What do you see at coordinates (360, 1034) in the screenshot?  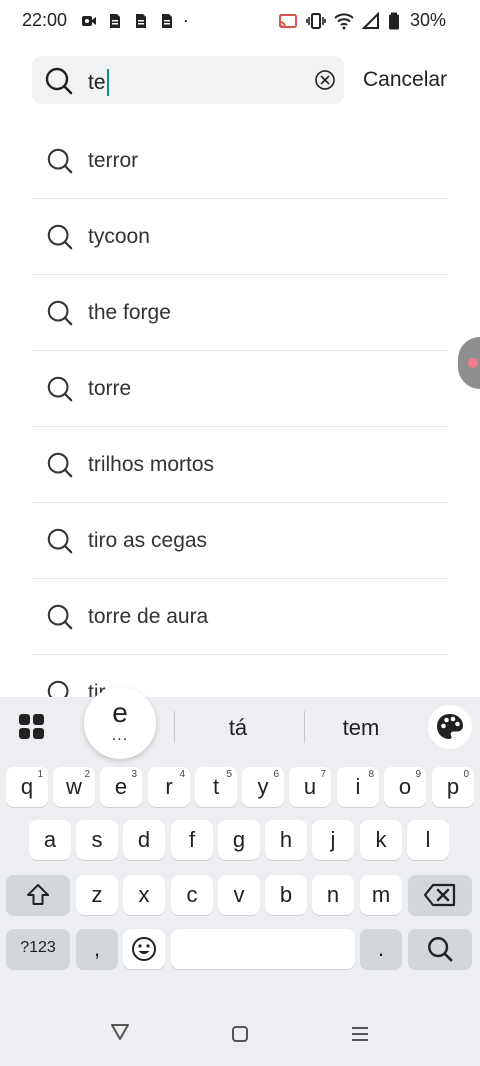 I see `recents-nav-icon` at bounding box center [360, 1034].